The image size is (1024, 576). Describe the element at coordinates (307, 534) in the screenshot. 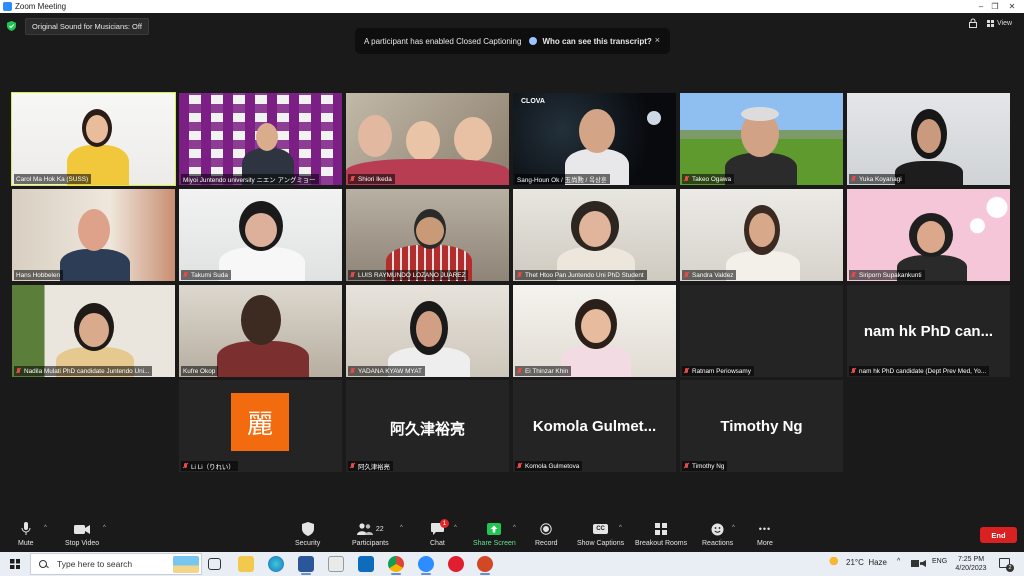

I see `security-button: Security` at that location.